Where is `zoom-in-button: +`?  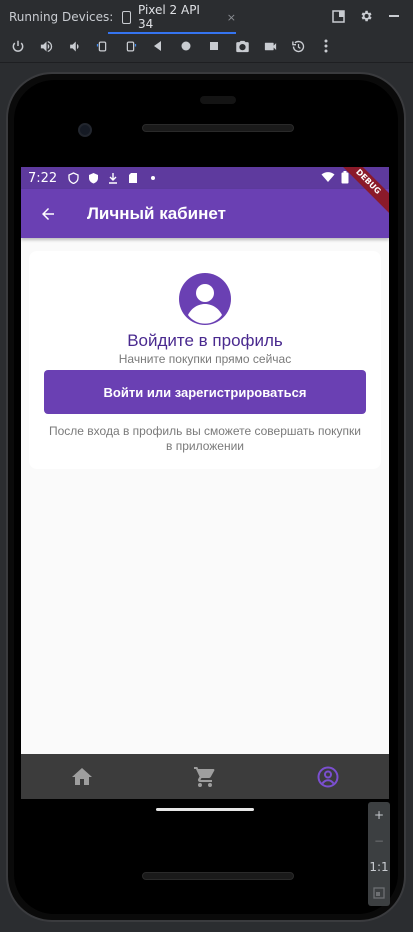
zoom-in-button: + is located at coordinates (379, 815).